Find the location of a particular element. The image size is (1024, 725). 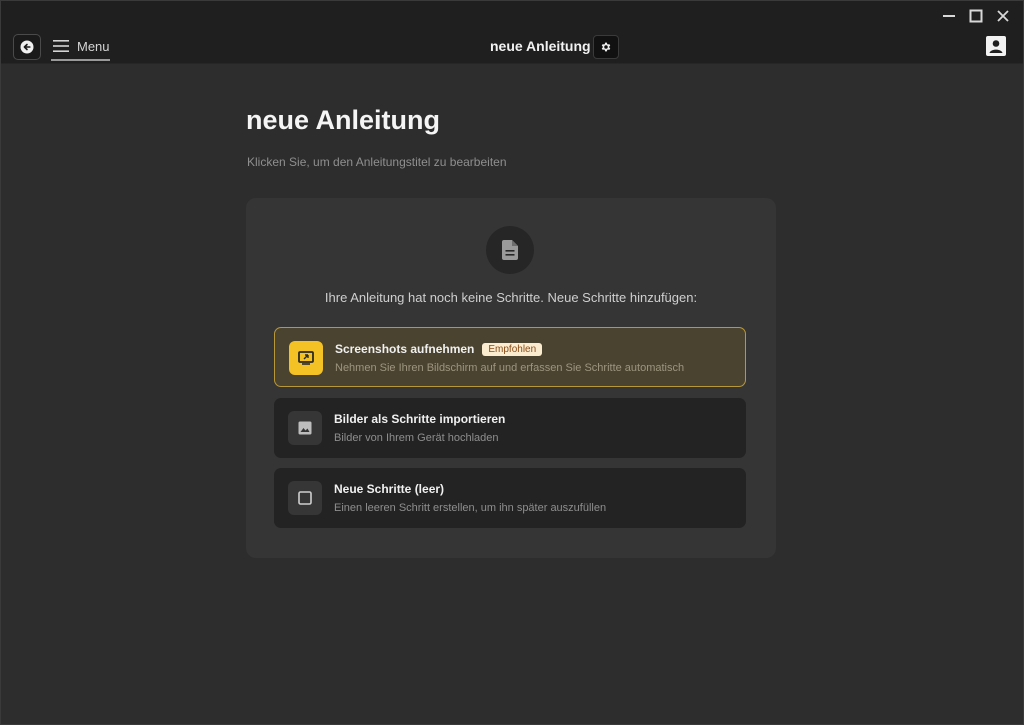

close-button is located at coordinates (1003, 16).